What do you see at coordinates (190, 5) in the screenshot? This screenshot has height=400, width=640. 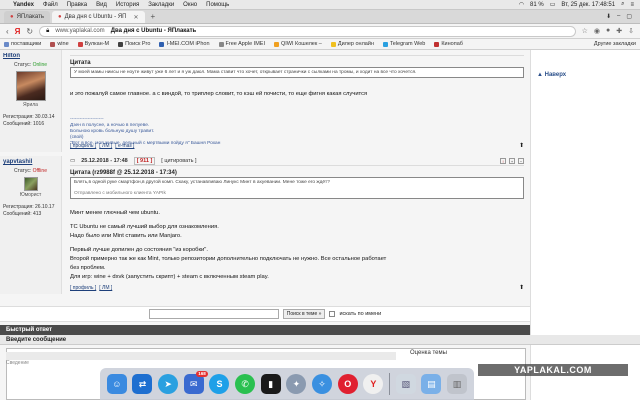 I see `menu-window: Окно` at bounding box center [190, 5].